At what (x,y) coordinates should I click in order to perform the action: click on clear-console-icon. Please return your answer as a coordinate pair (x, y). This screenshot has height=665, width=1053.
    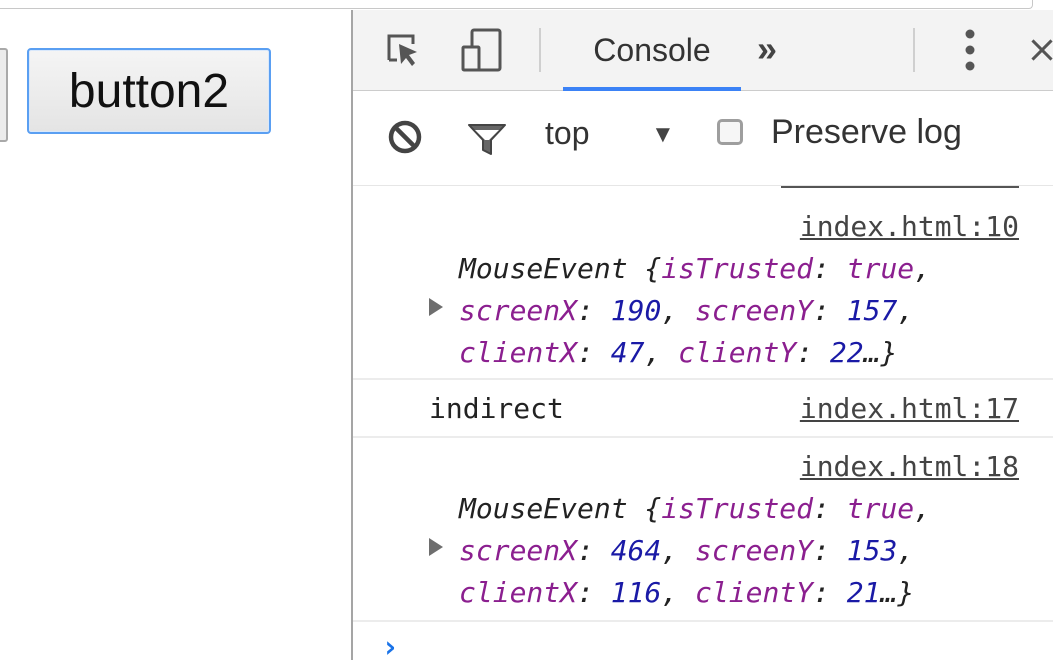
    Looking at the image, I should click on (405, 137).